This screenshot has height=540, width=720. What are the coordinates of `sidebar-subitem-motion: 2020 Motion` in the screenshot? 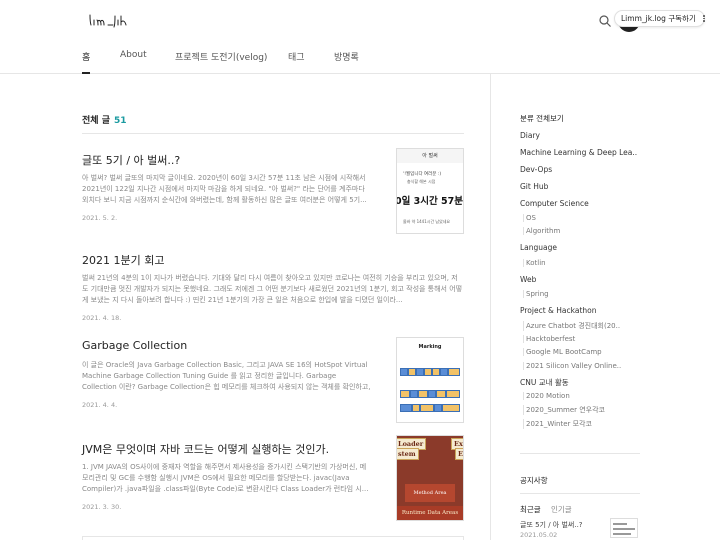 It's located at (546, 396).